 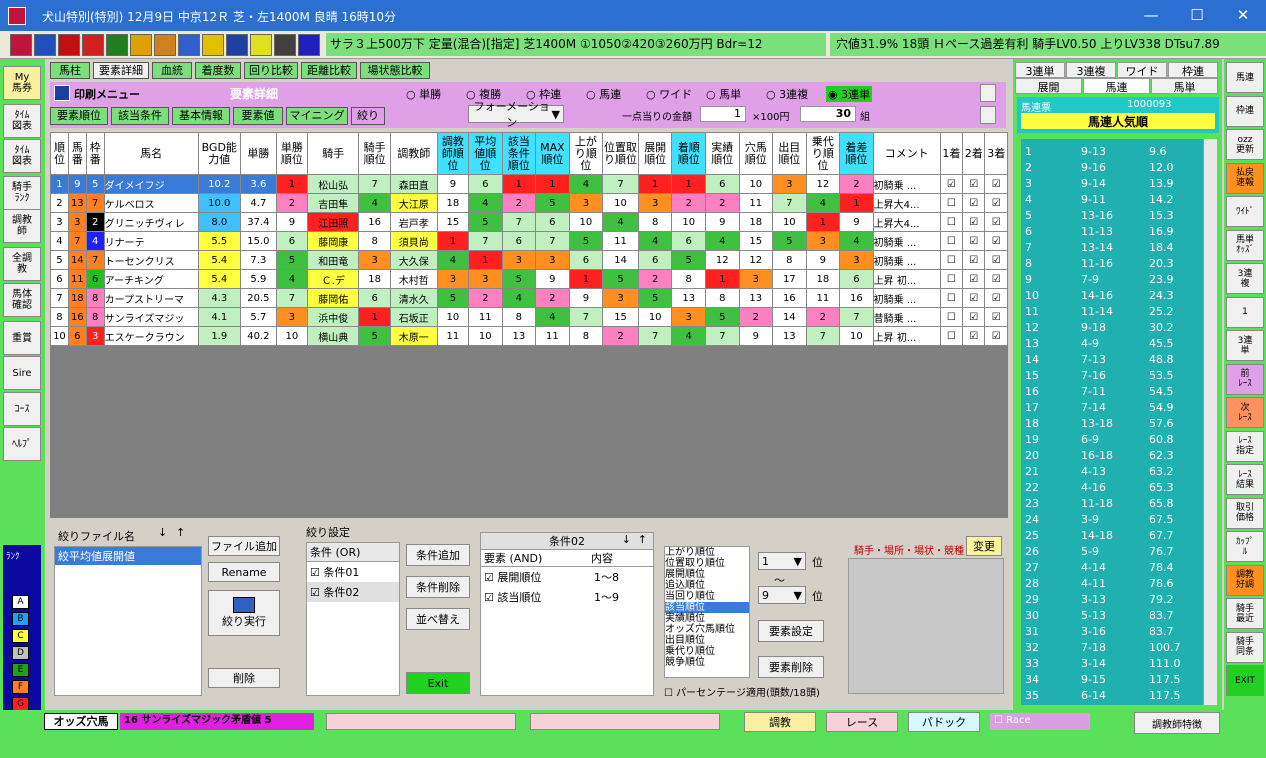 I want to click on add-condition-button: 条件追加, so click(x=438, y=555).